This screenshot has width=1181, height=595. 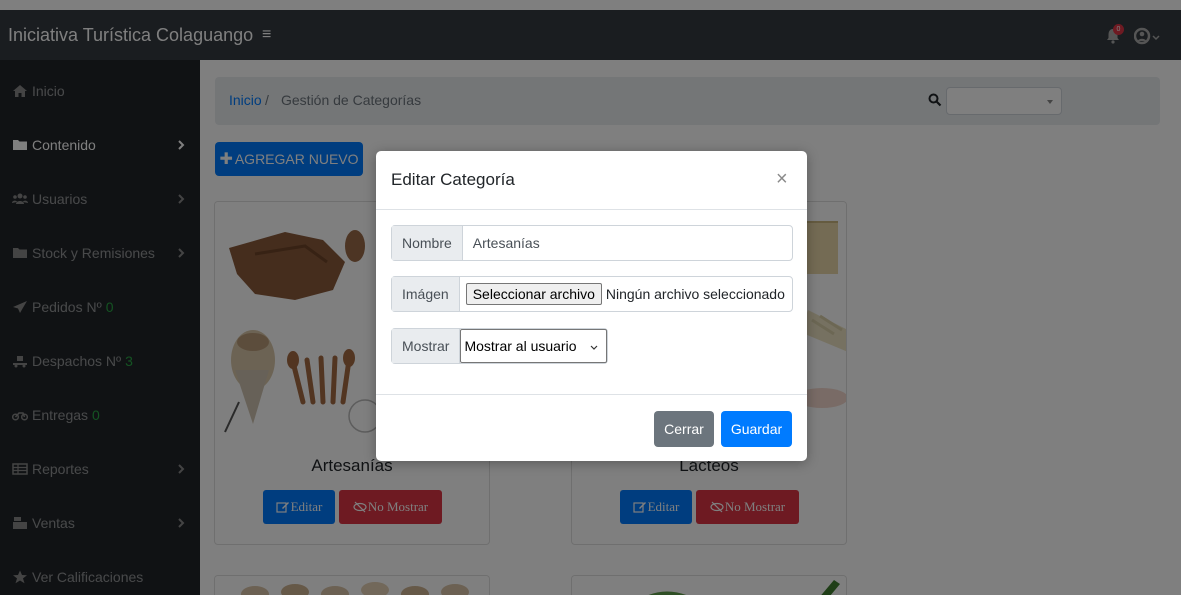 What do you see at coordinates (592, 243) in the screenshot?
I see `nombre-input-group: Nombre Artesanías` at bounding box center [592, 243].